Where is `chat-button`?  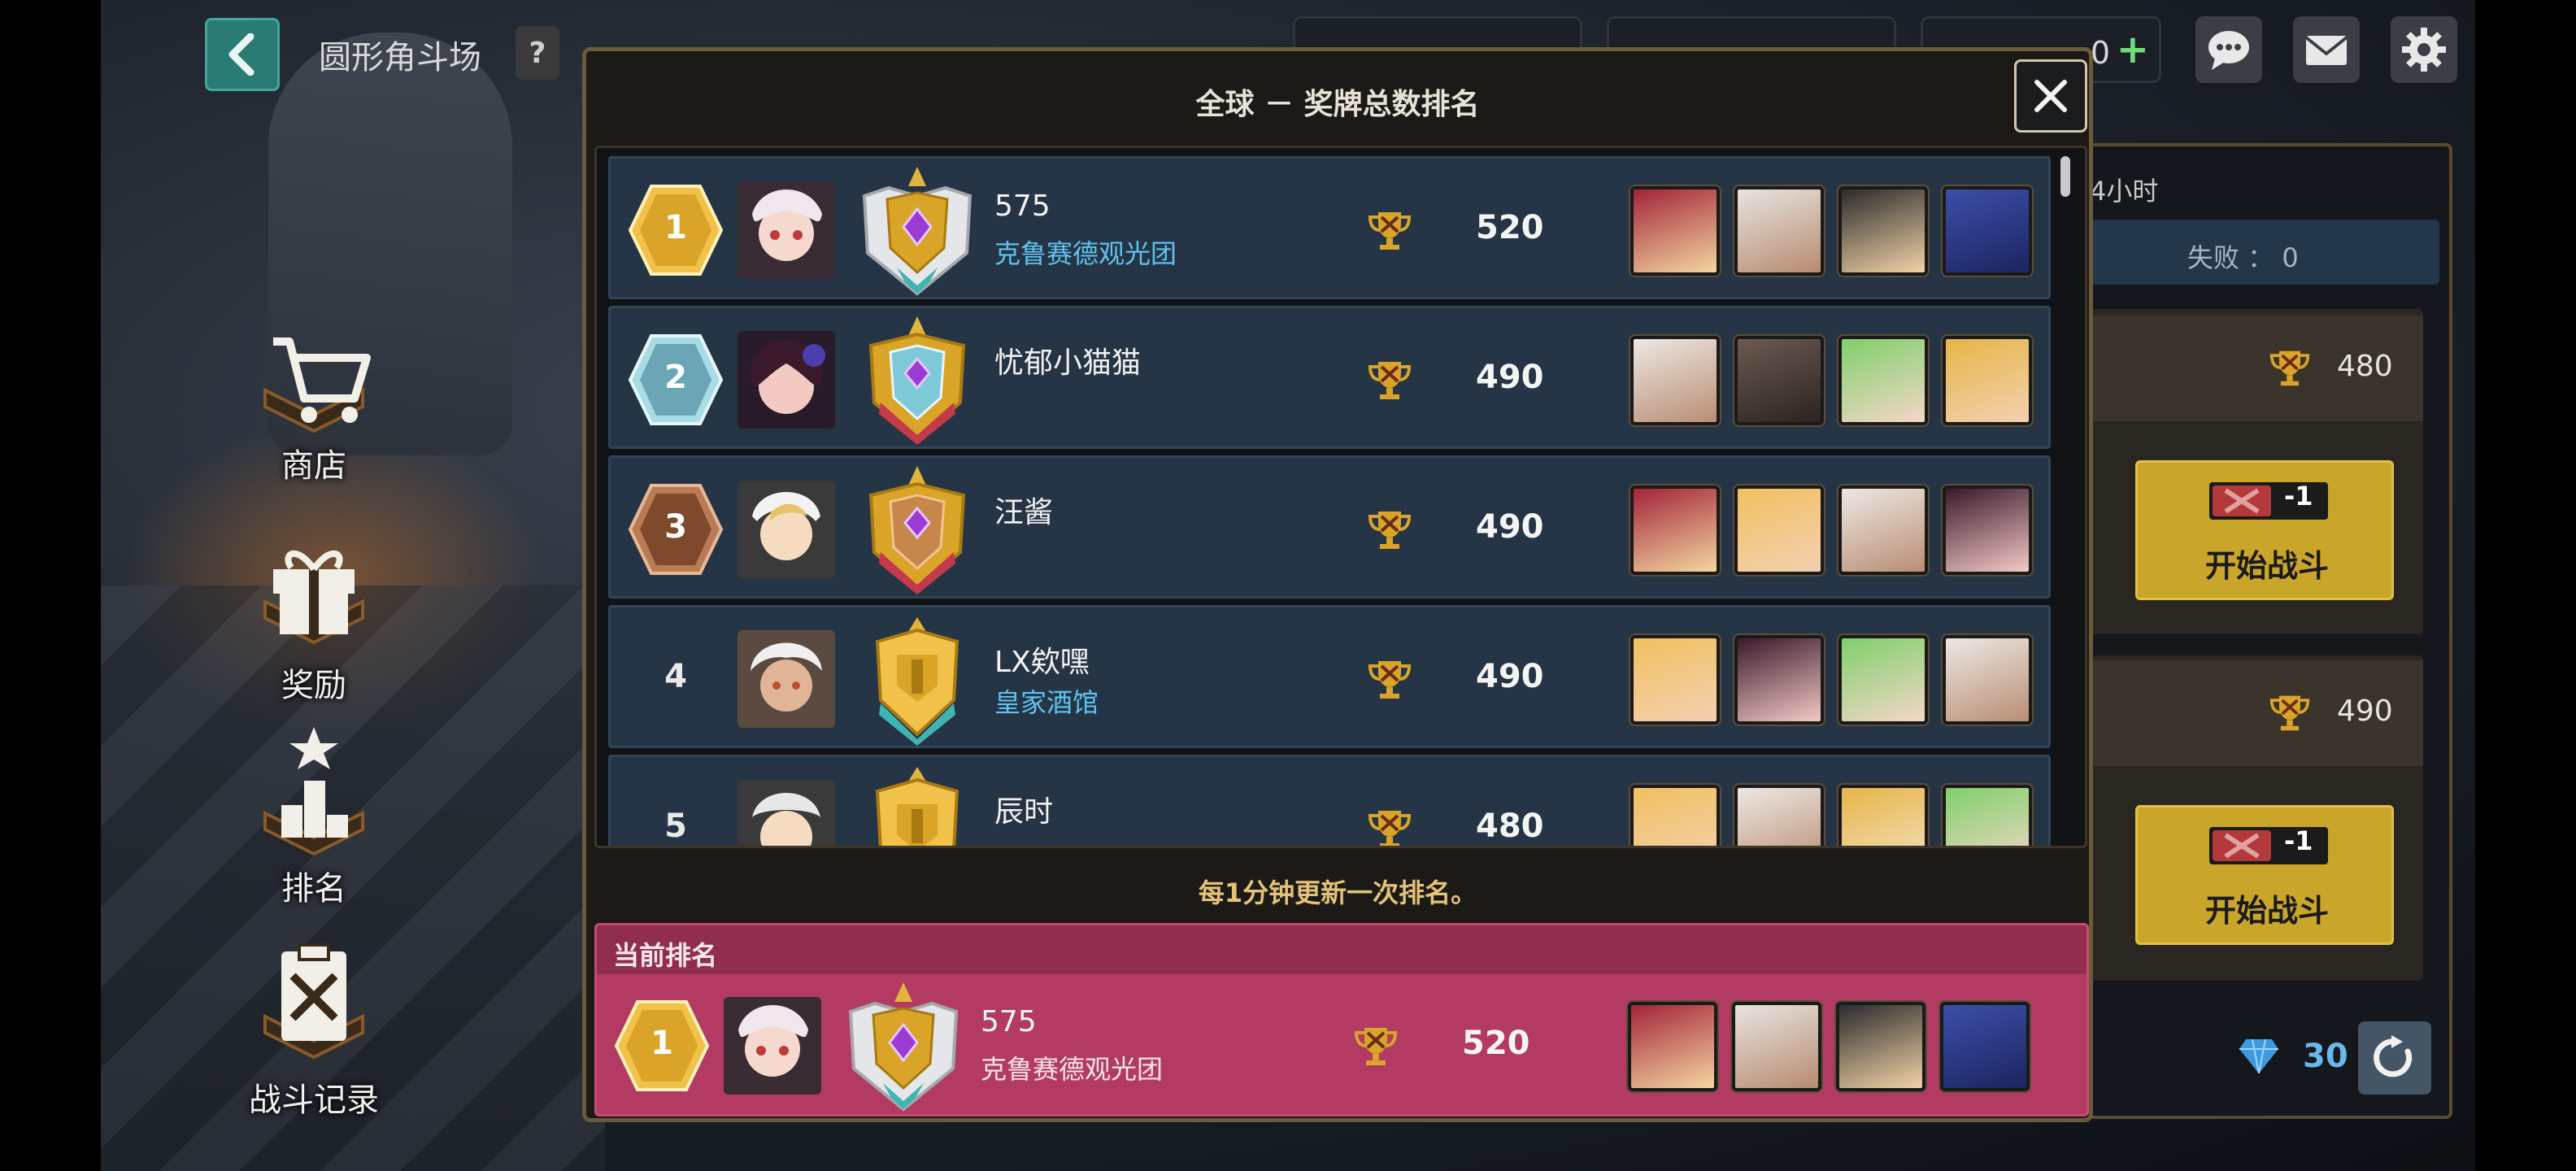 chat-button is located at coordinates (2228, 49).